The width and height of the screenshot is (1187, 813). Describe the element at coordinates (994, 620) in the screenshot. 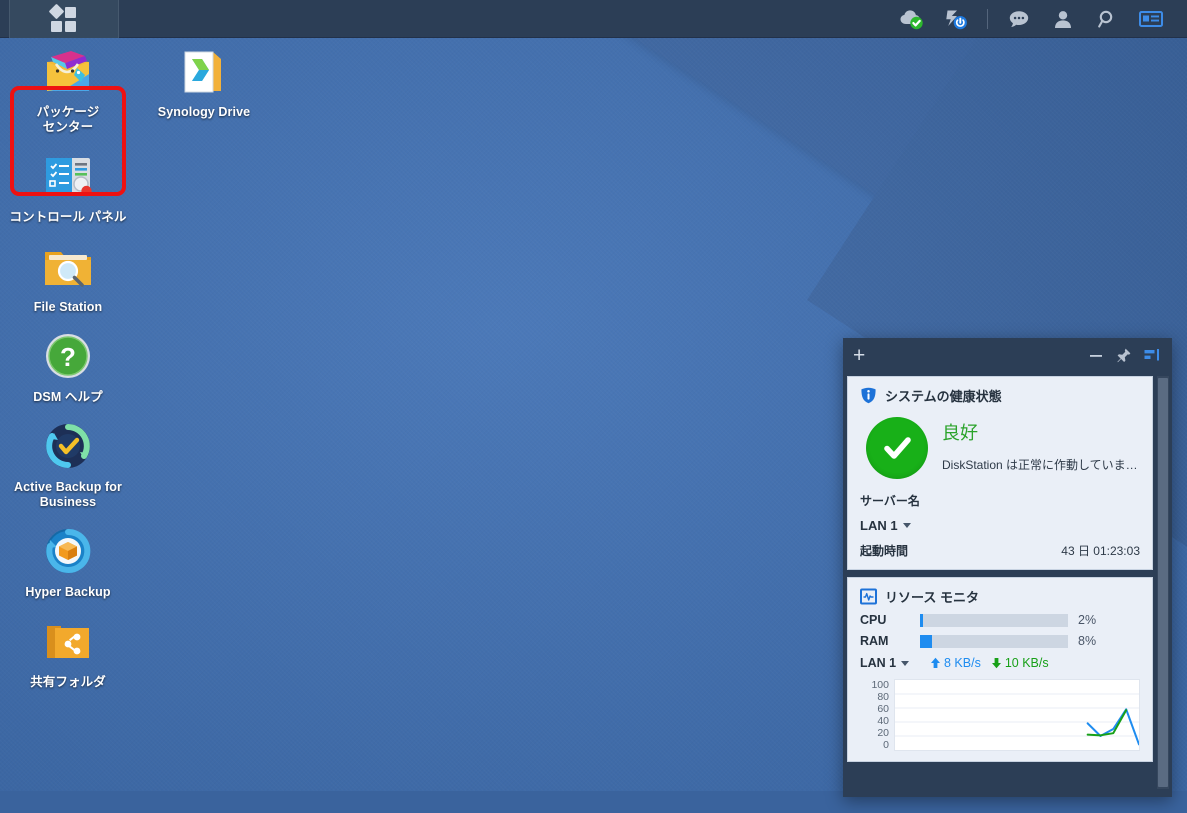

I see `cpu-usage-bar` at that location.